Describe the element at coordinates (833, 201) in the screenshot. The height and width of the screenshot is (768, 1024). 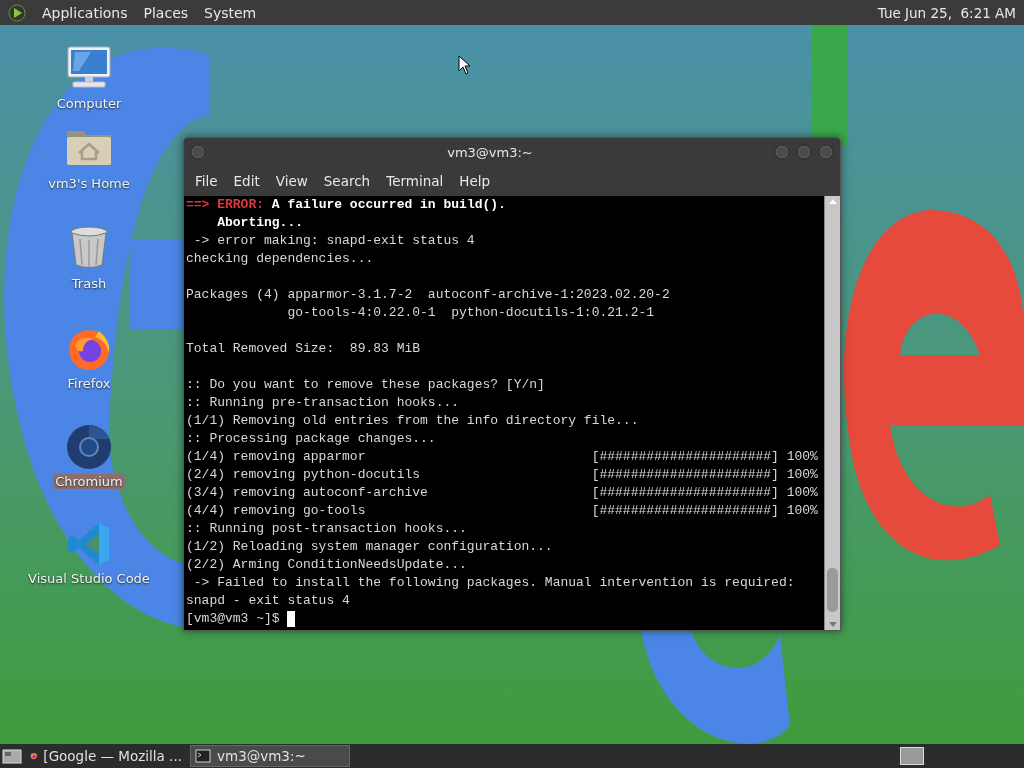
I see `scroll-up-icon` at that location.